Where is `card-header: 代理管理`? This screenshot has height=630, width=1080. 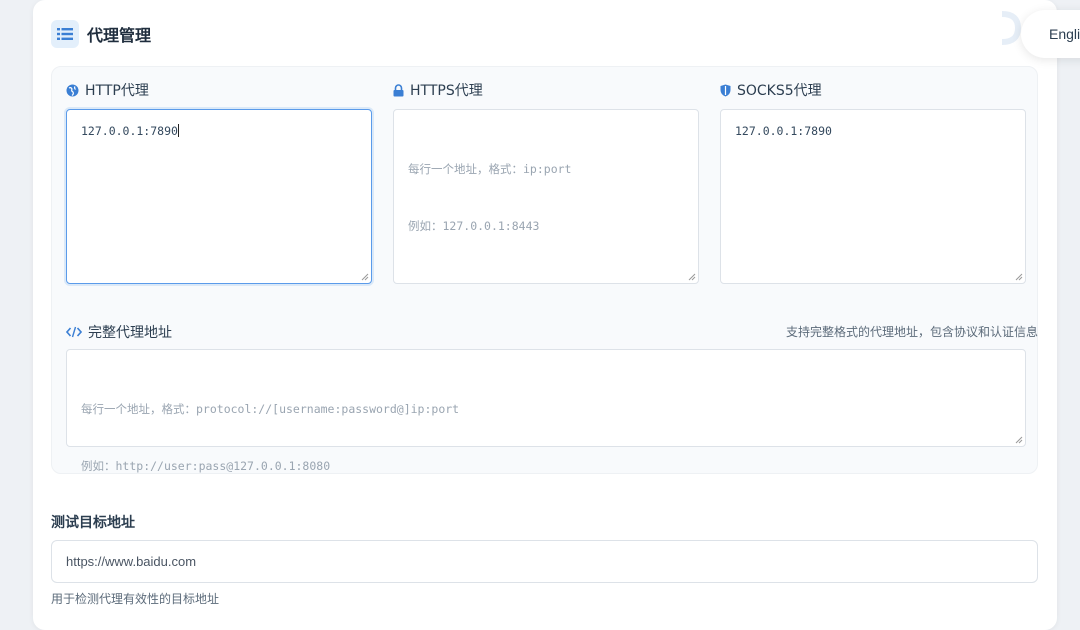
card-header: 代理管理 is located at coordinates (101, 34).